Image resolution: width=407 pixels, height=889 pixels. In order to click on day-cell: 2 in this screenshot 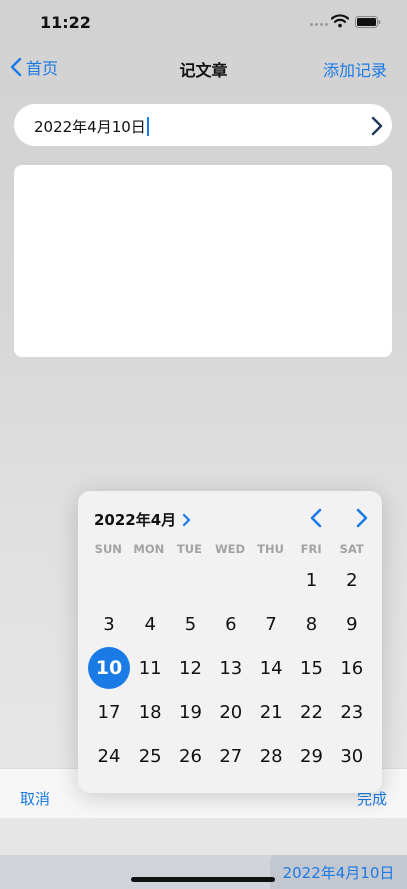, I will do `click(352, 580)`.